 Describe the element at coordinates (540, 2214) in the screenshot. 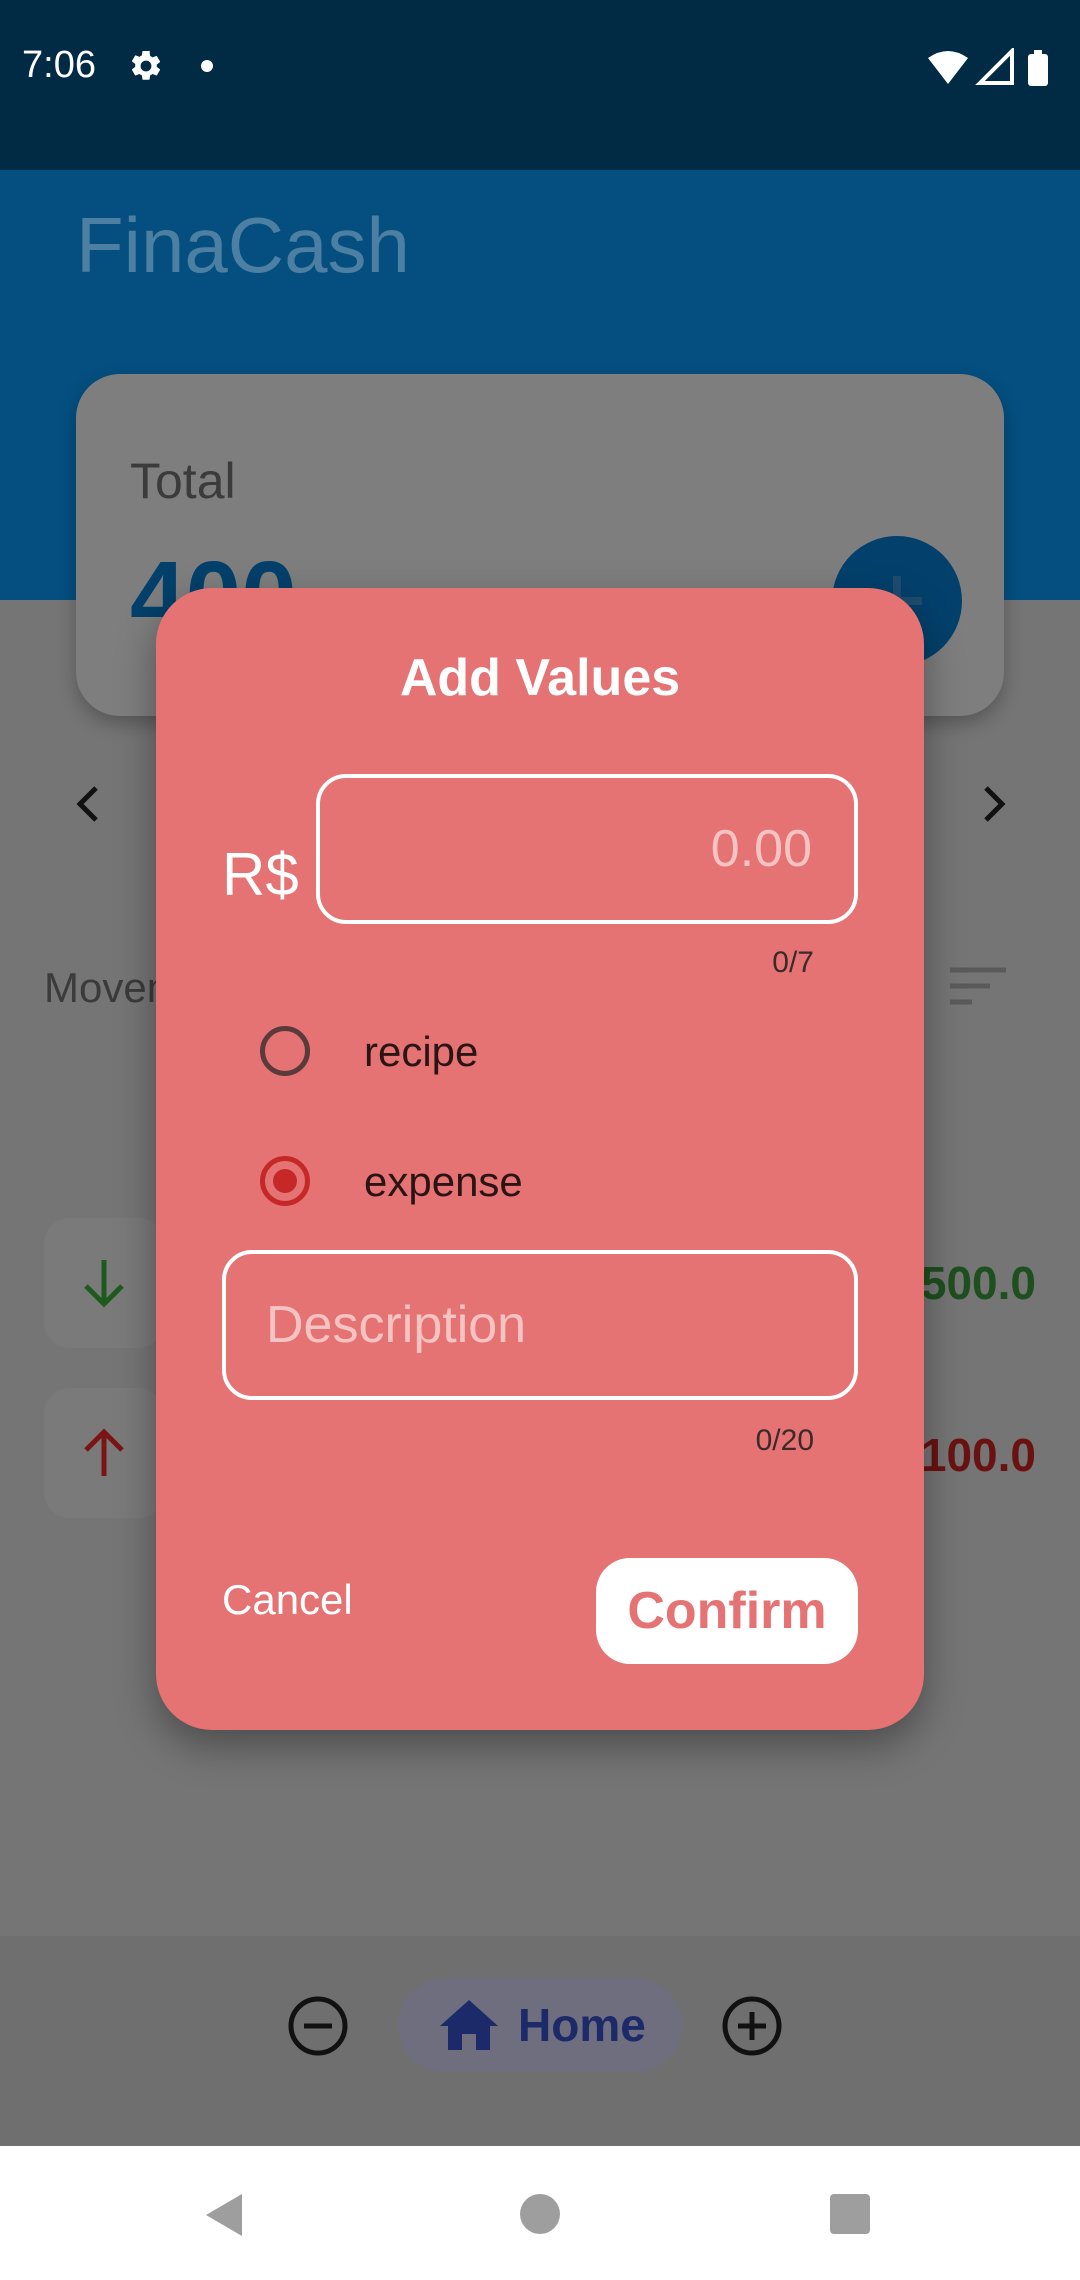

I see `system-home-icon` at that location.